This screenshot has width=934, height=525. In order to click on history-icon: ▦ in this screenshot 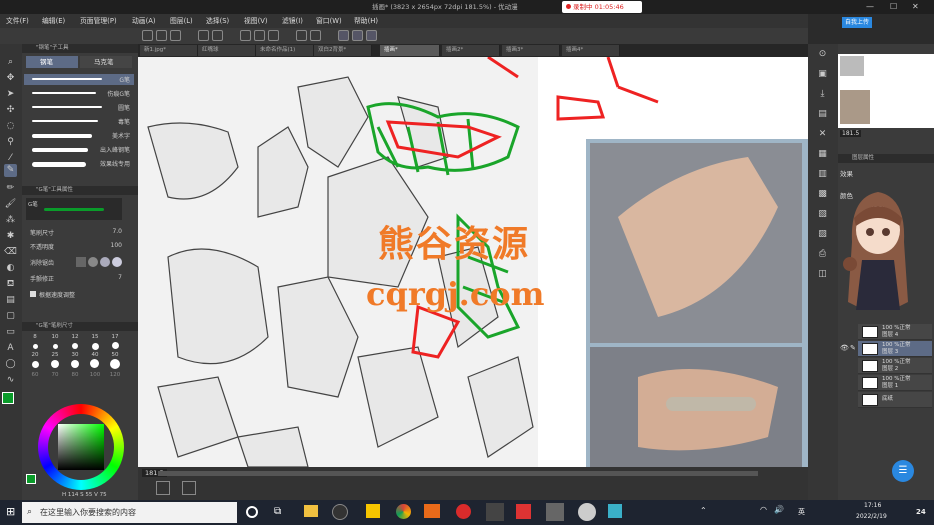, I will do `click(822, 154)`.